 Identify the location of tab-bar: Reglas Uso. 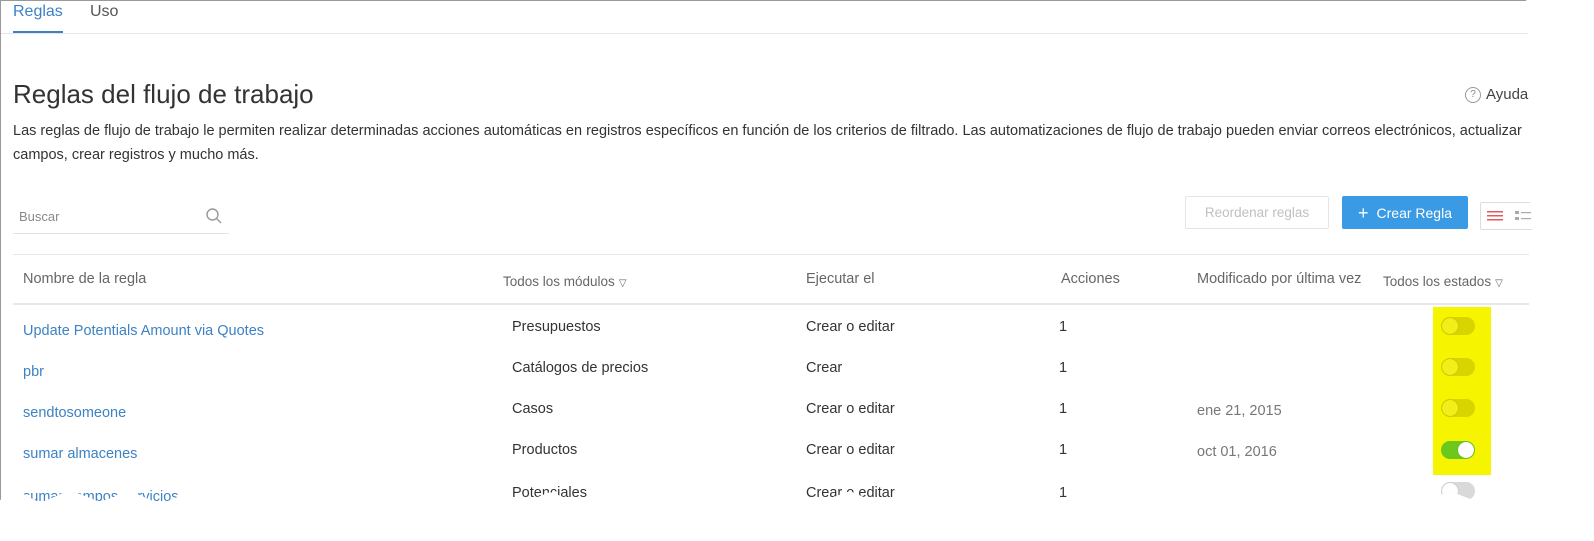
(769, 17).